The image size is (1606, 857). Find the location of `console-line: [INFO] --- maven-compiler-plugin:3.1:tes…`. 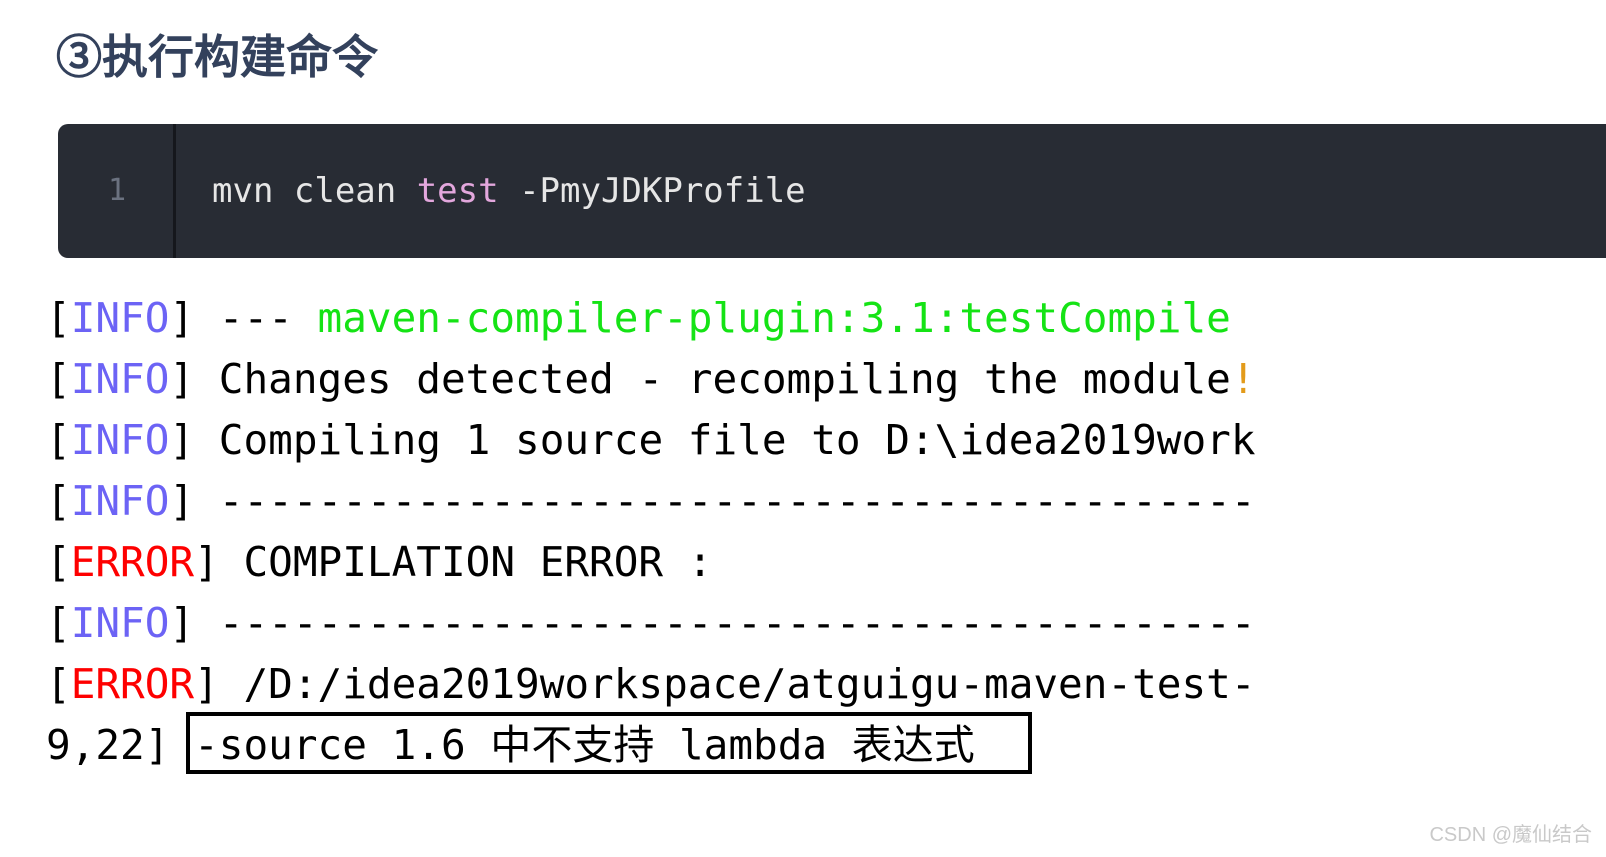

console-line: [INFO] --- maven-compiler-plugin:3.1:tes… is located at coordinates (651, 318).